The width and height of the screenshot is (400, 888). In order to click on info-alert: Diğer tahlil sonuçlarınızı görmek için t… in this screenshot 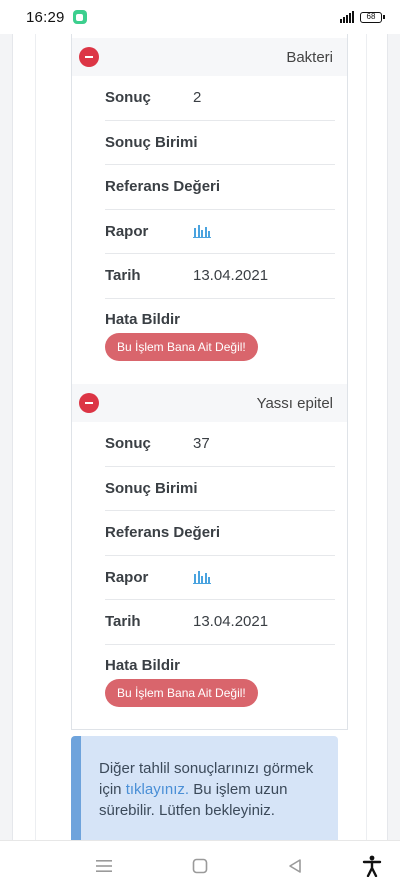, I will do `click(204, 788)`.